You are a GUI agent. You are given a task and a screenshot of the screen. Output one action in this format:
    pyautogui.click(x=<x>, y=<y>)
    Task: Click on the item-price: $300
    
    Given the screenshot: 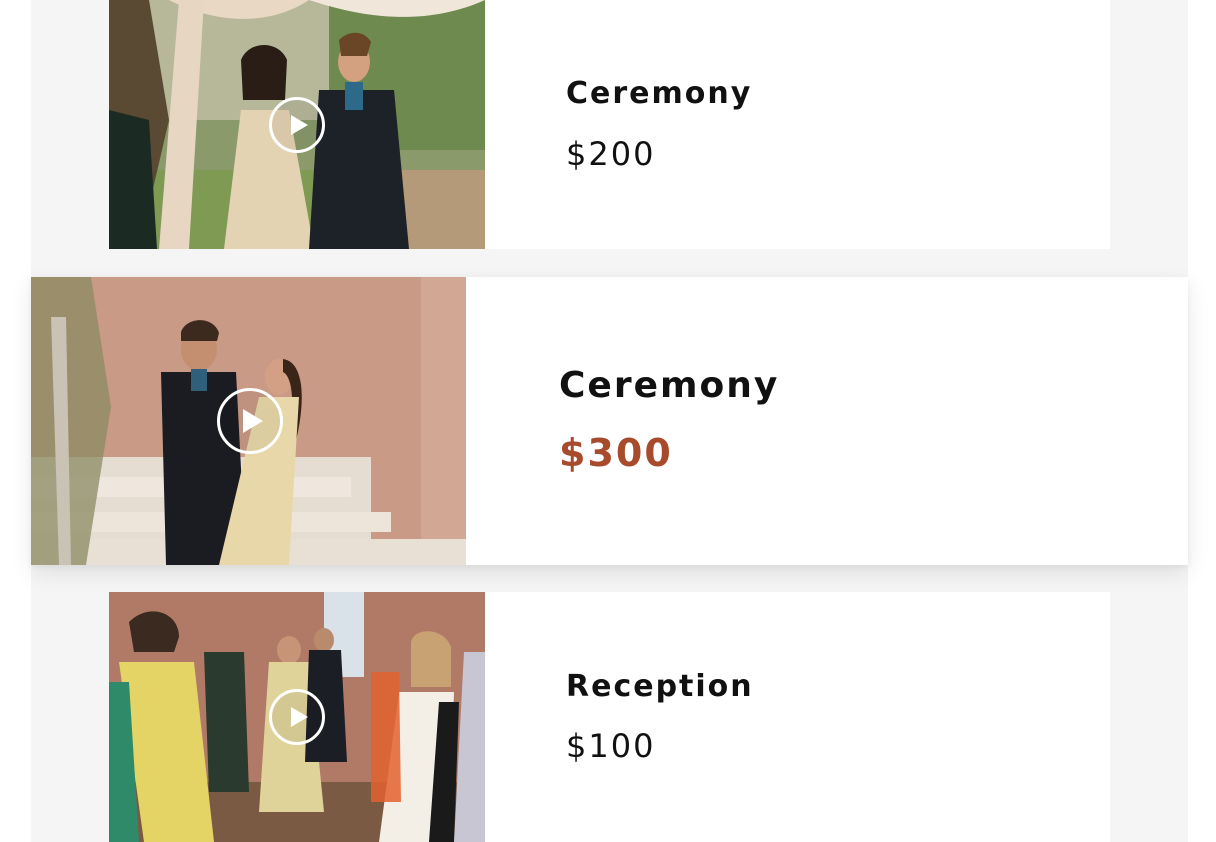 What is the action you would take?
    pyautogui.click(x=616, y=453)
    